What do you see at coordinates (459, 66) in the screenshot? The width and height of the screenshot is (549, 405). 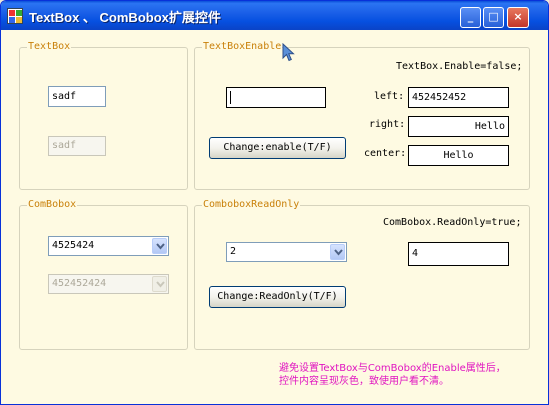 I see `textbox-enable-info: TextBox.Enable=false;` at bounding box center [459, 66].